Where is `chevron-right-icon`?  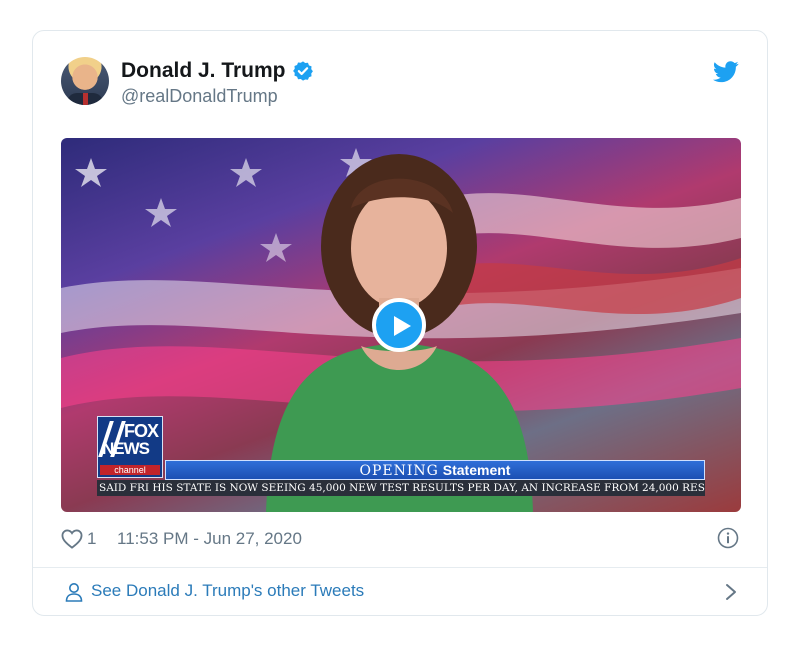
chevron-right-icon is located at coordinates (731, 592).